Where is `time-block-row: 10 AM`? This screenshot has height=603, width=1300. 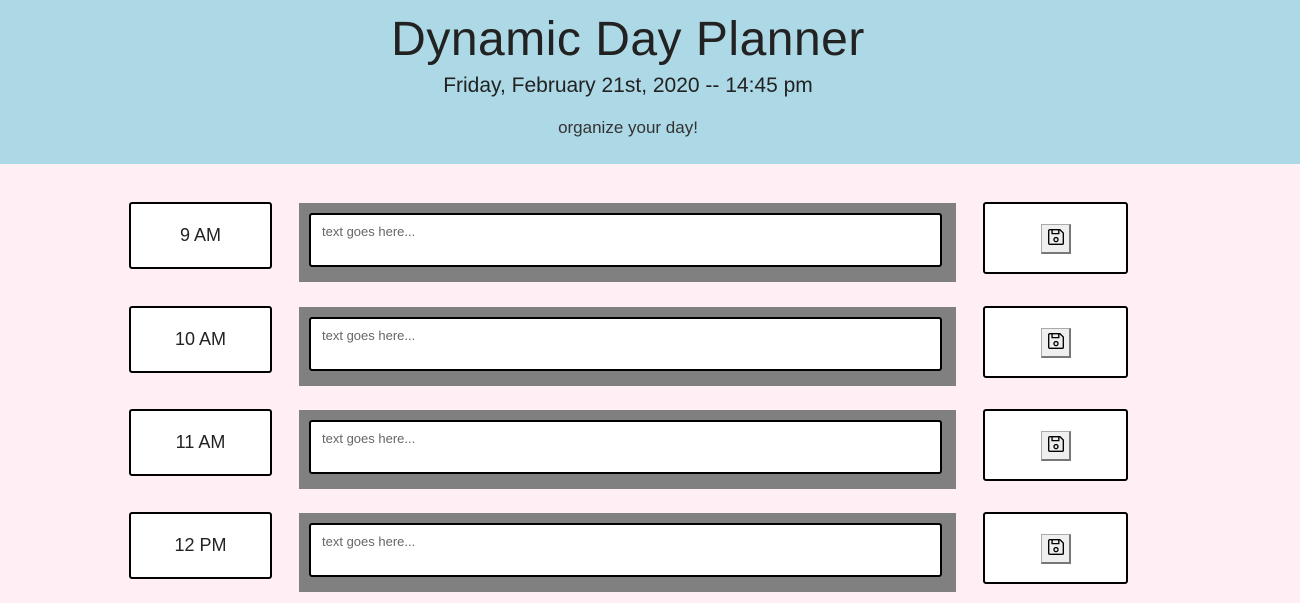 time-block-row: 10 AM is located at coordinates (650, 346).